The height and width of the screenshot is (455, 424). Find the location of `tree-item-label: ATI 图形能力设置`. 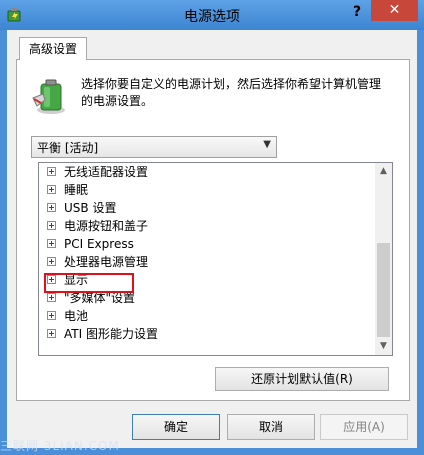

tree-item-label: ATI 图形能力设置 is located at coordinates (111, 334).